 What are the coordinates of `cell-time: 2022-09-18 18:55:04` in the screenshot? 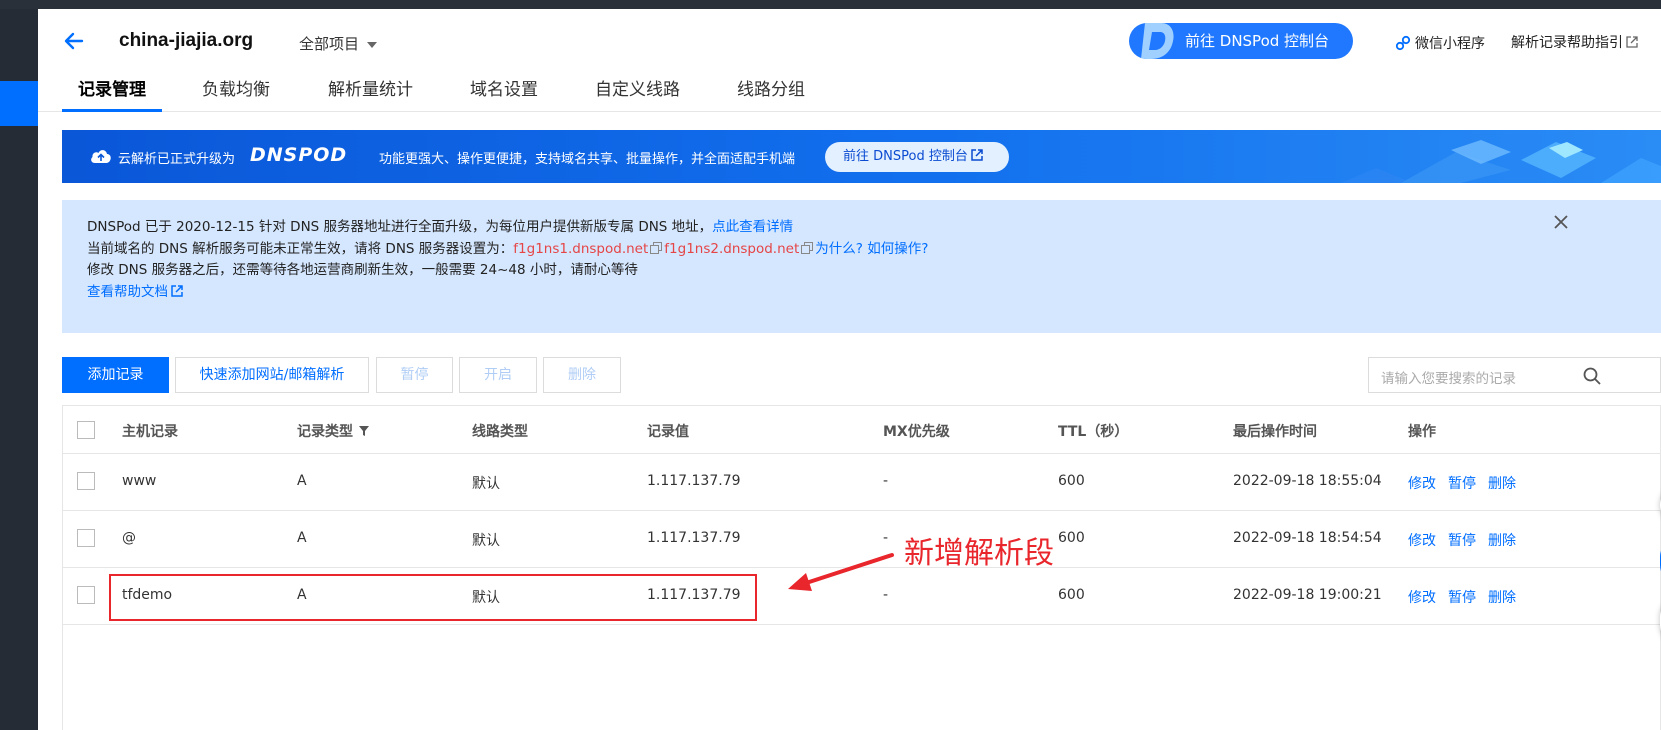 It's located at (1307, 481).